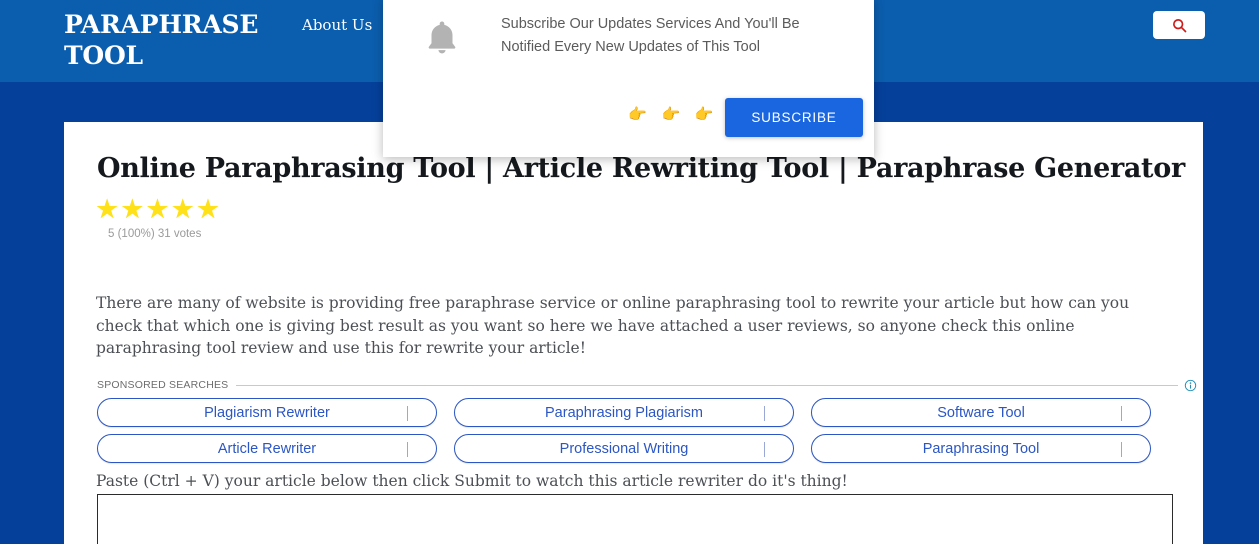 The width and height of the screenshot is (1259, 544). I want to click on nav-item-about-us: About Us, so click(337, 25).